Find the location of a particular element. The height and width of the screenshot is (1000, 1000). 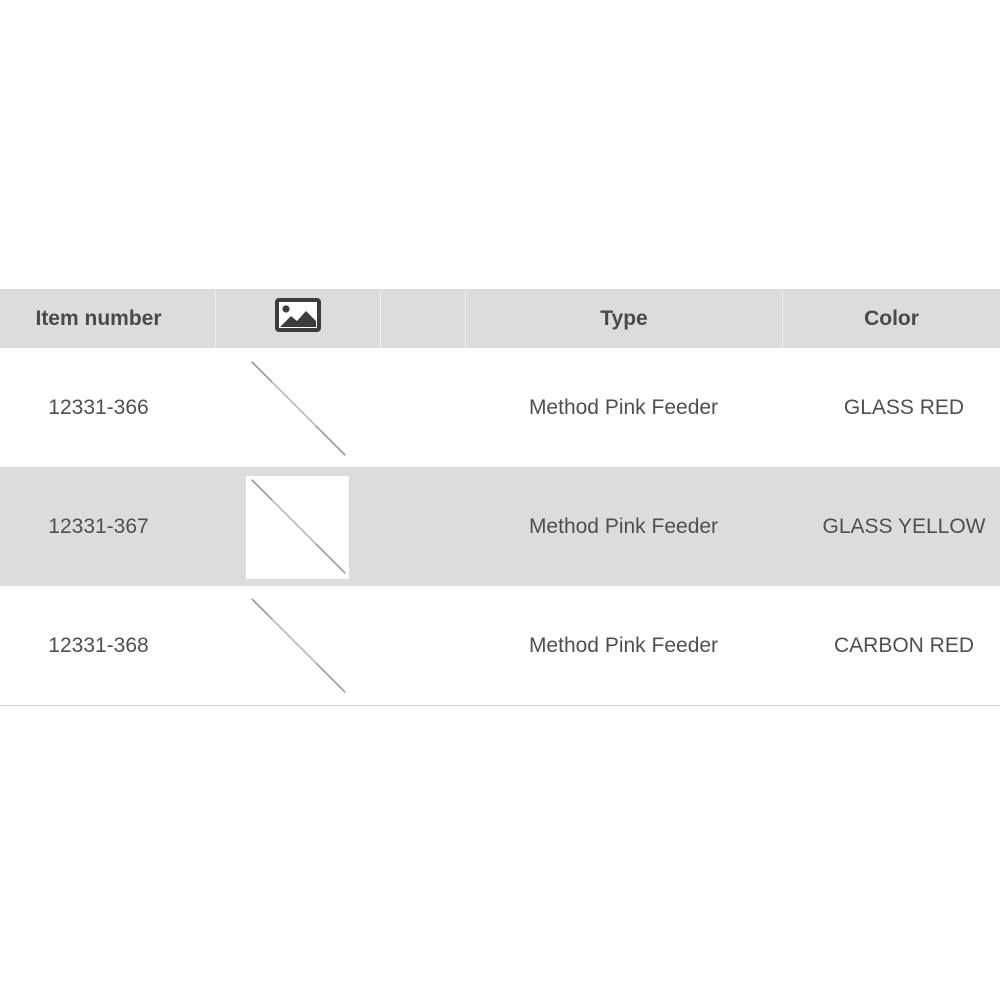

color-cell: CARBON RED is located at coordinates (904, 645).